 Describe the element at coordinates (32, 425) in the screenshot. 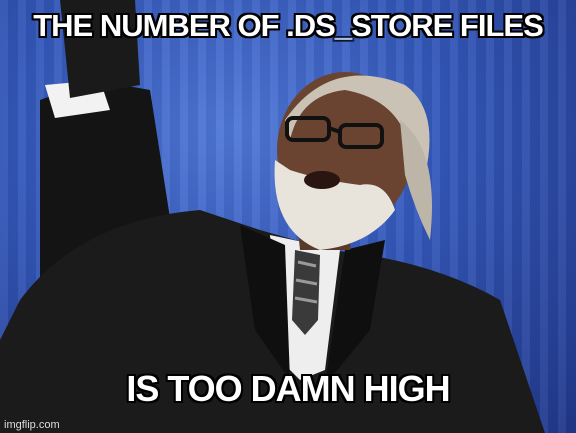

I see `imgflip-watermark: imgflip.com` at that location.